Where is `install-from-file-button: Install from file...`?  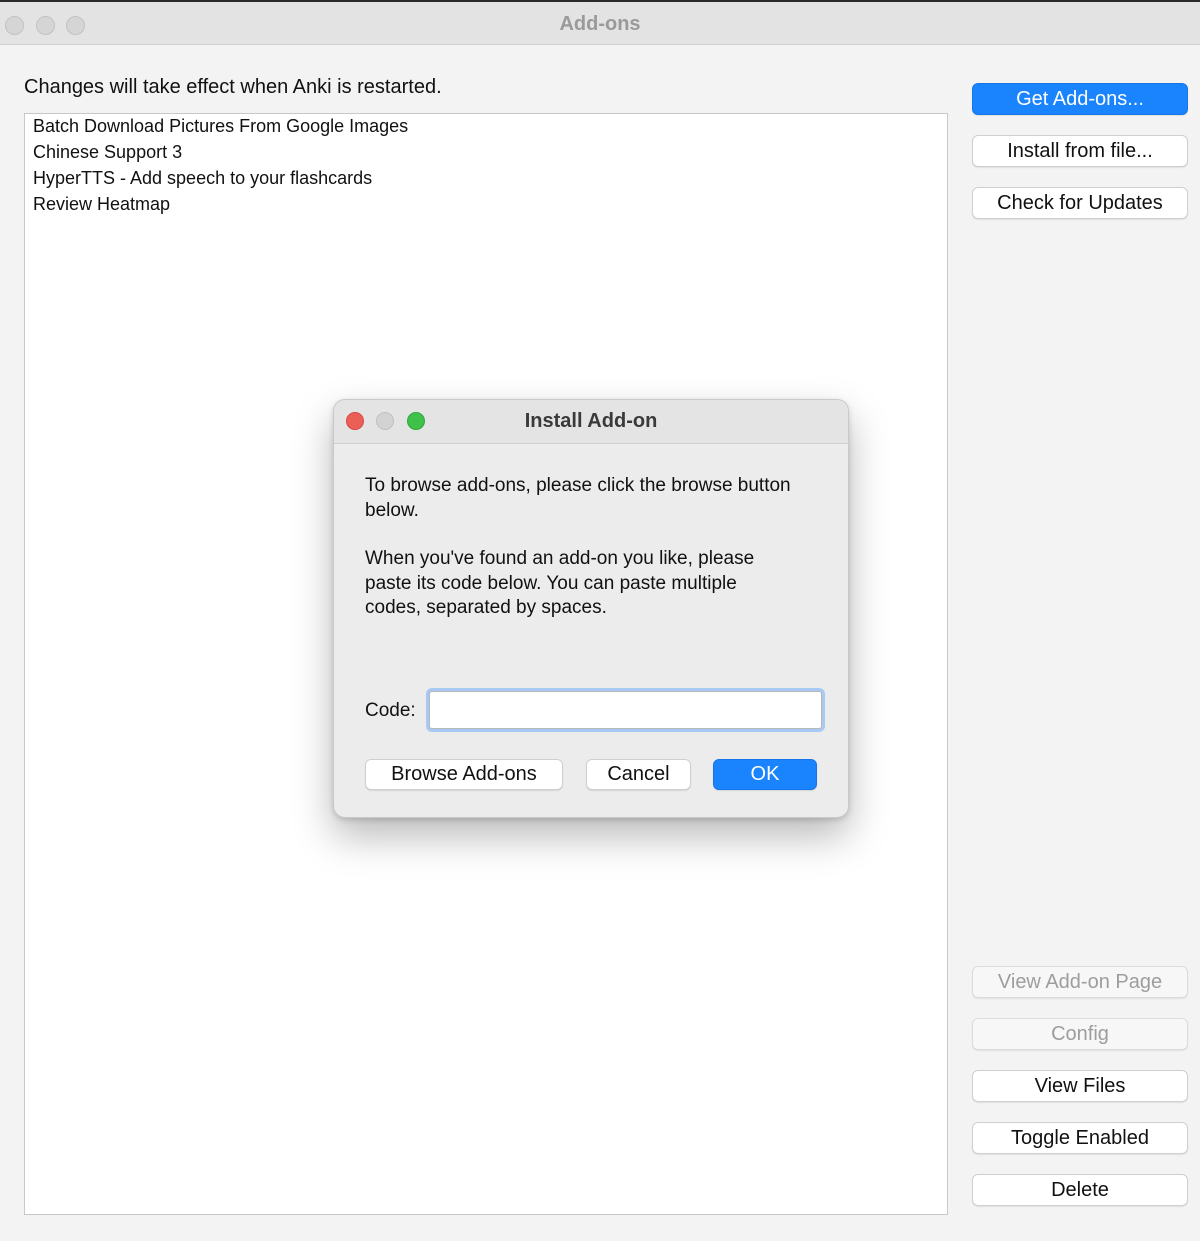 install-from-file-button: Install from file... is located at coordinates (1080, 151).